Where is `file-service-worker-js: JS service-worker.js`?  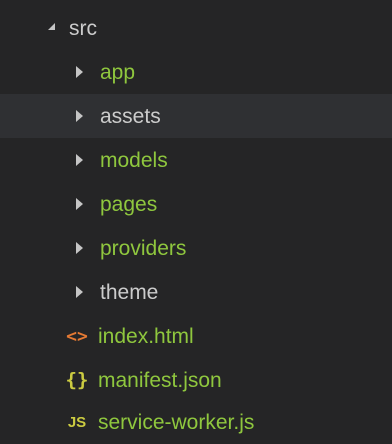
file-service-worker-js: JS service-worker.js is located at coordinates (196, 422).